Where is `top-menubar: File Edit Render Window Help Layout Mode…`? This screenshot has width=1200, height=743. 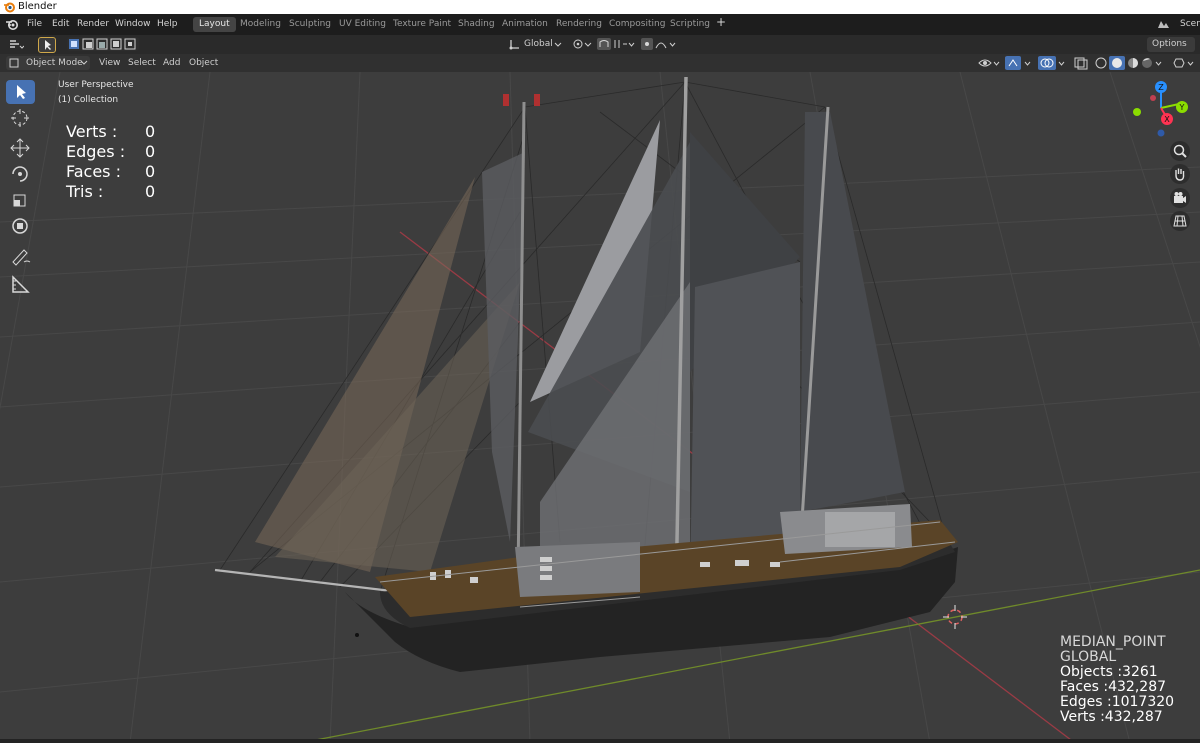
top-menubar: File Edit Render Window Help Layout Mode… is located at coordinates (600, 24).